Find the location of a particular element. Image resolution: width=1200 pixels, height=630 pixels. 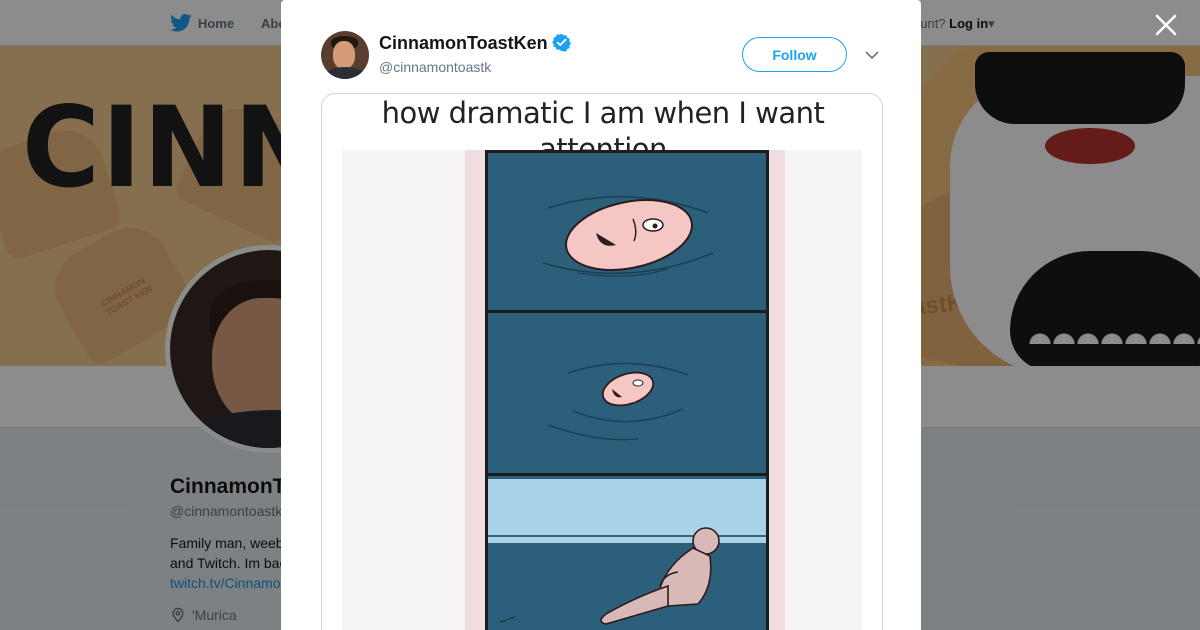

chevron-down-icon is located at coordinates (872, 55).